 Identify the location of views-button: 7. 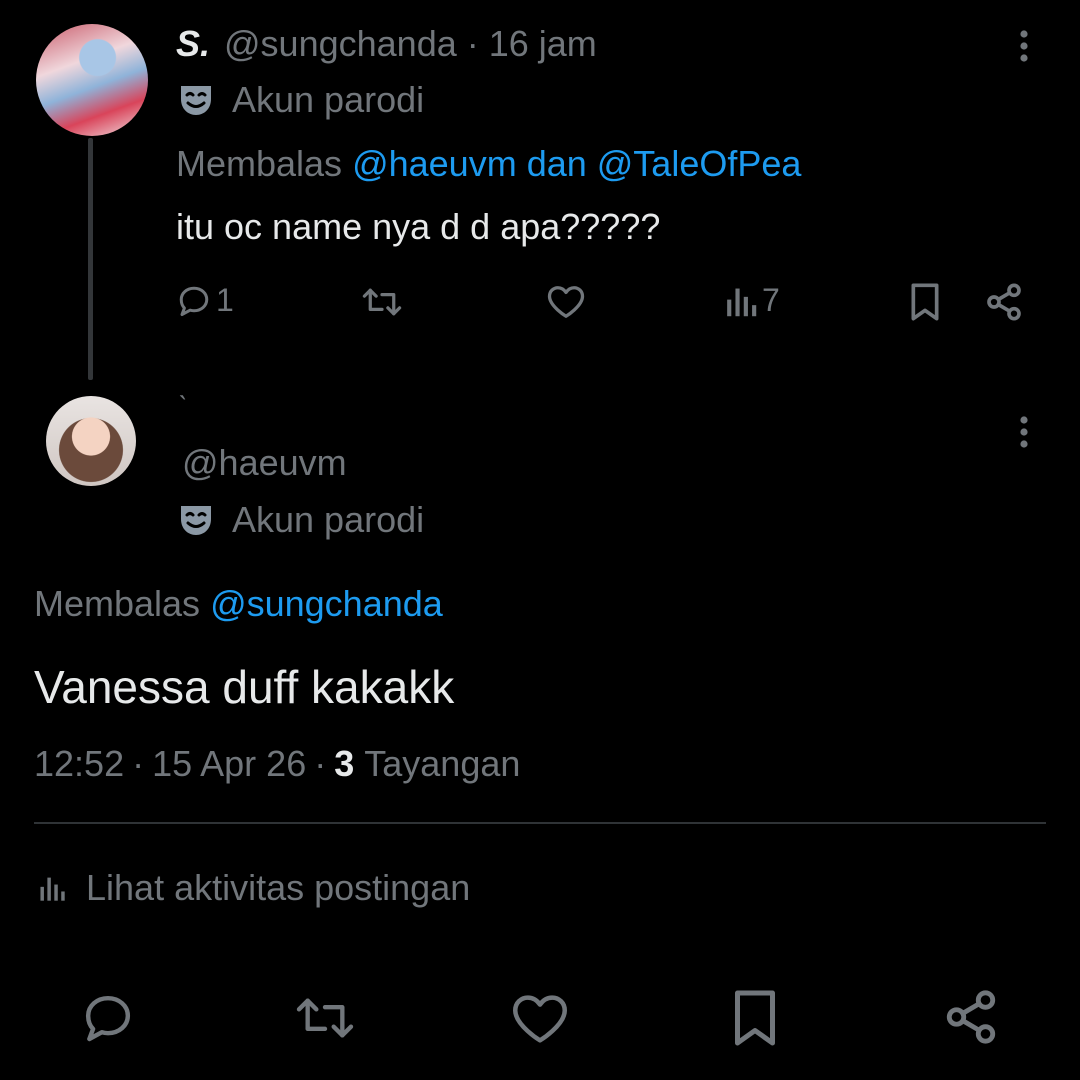
(752, 300).